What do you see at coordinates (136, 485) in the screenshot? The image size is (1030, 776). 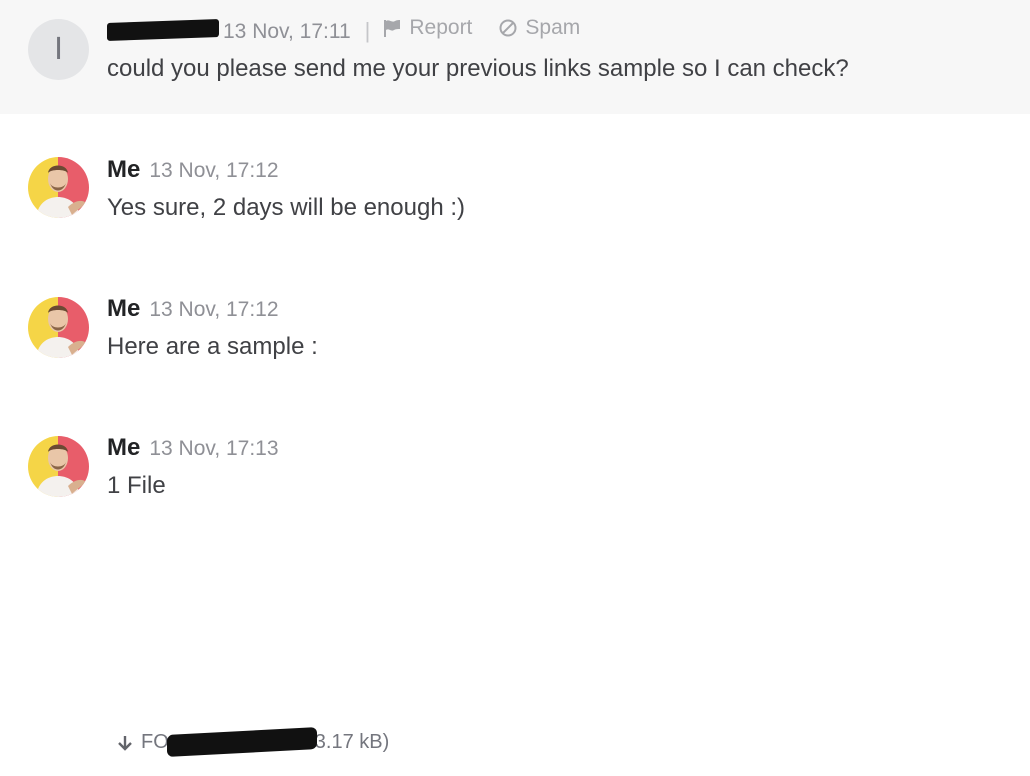 I see `message-text: 1 File` at bounding box center [136, 485].